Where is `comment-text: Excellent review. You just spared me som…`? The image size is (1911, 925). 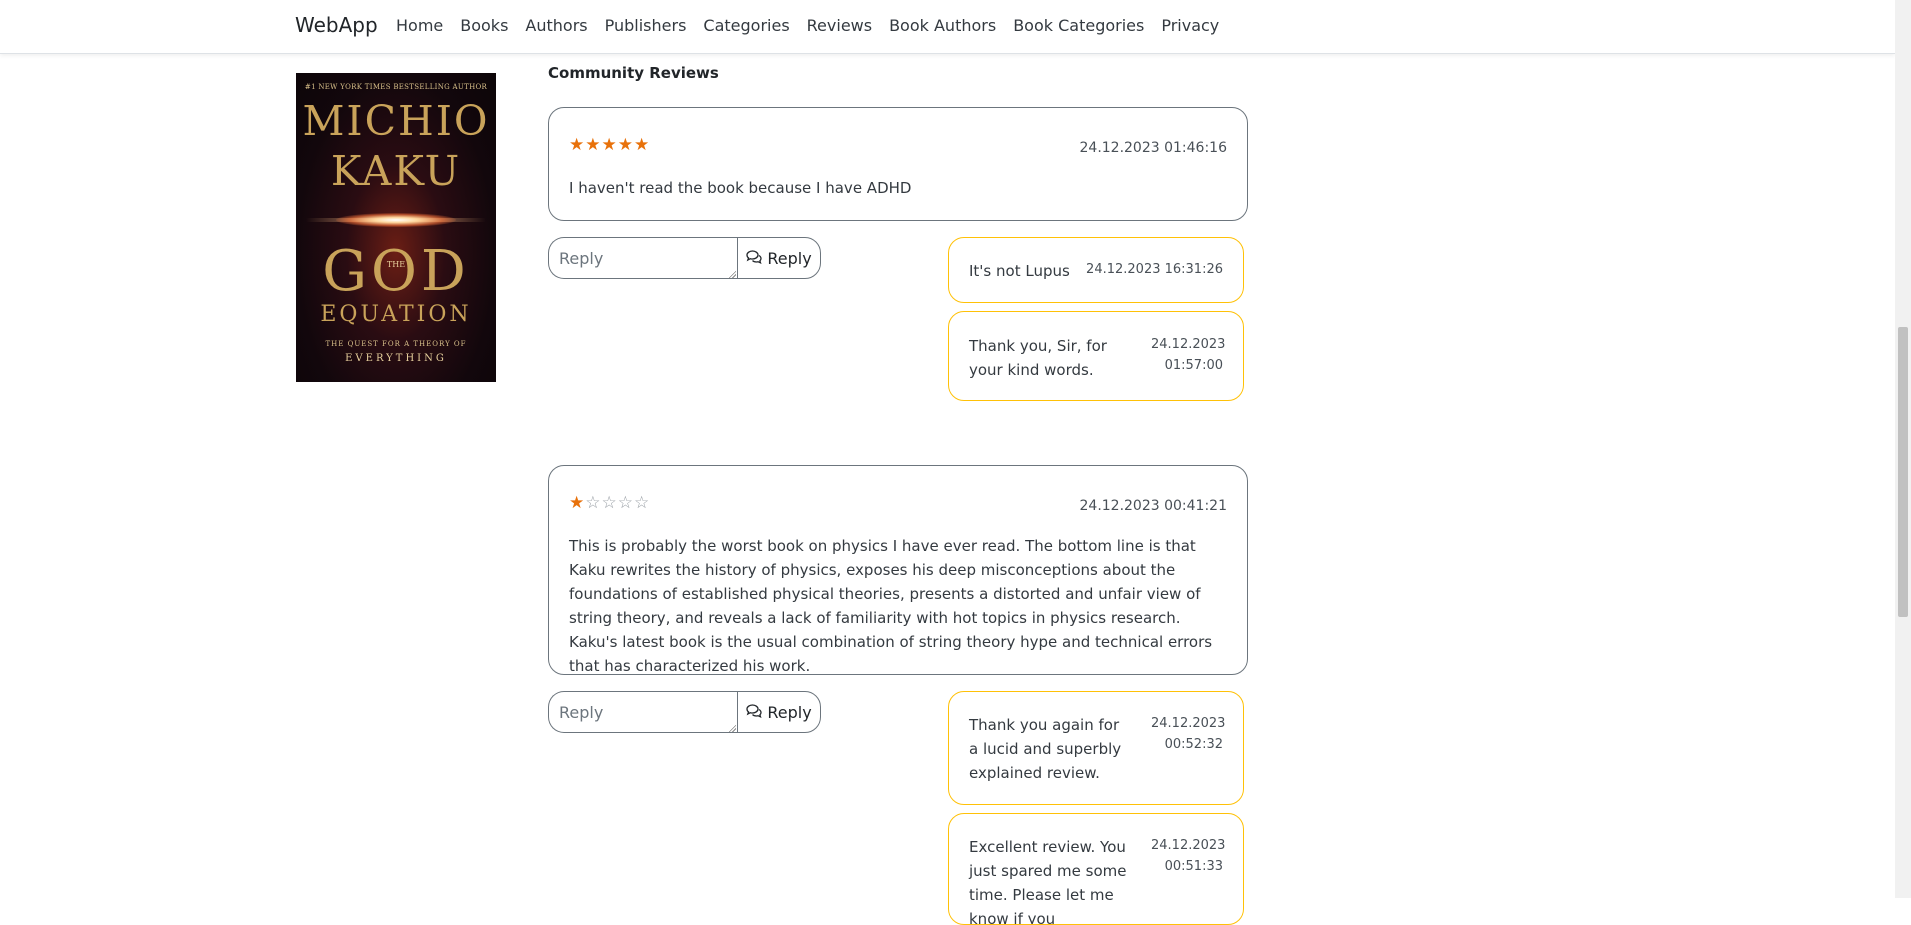
comment-text: Excellent review. You just spared me som… is located at coordinates (1048, 881).